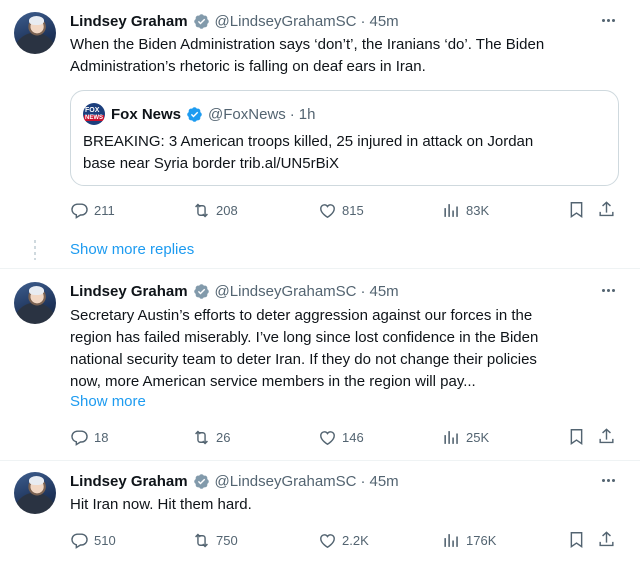 The image size is (640, 565). What do you see at coordinates (92, 210) in the screenshot?
I see `reply-button: 211` at bounding box center [92, 210].